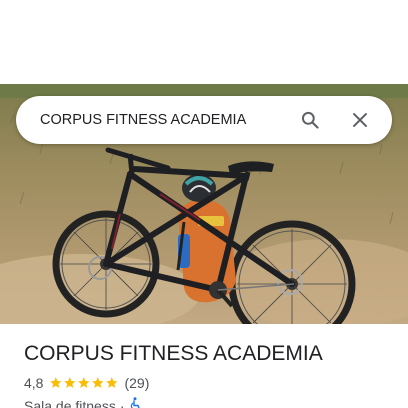 The image size is (408, 408). What do you see at coordinates (166, 120) in the screenshot?
I see `search-input: CORPUS FITNESS ACADEMIA` at bounding box center [166, 120].